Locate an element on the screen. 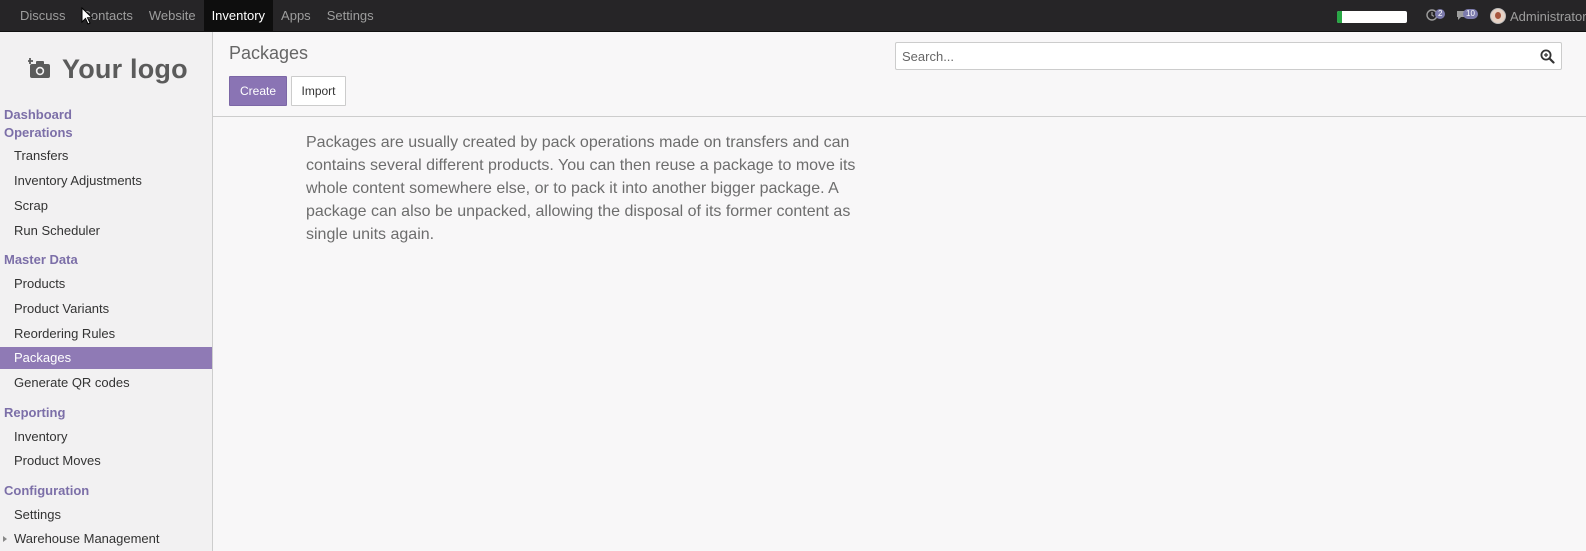 Image resolution: width=1586 pixels, height=551 pixels. messages-count-badge: 10 is located at coordinates (1470, 14).